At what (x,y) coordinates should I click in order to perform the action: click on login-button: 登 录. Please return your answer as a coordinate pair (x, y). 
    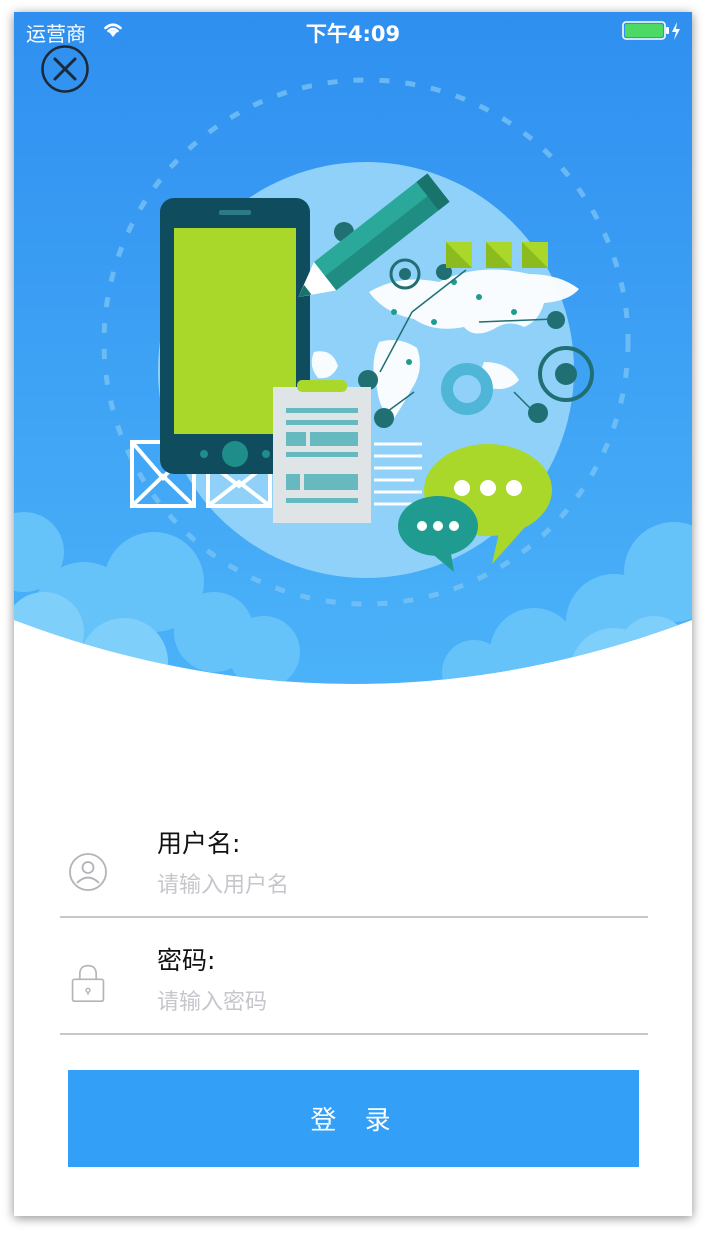
    Looking at the image, I should click on (353, 1118).